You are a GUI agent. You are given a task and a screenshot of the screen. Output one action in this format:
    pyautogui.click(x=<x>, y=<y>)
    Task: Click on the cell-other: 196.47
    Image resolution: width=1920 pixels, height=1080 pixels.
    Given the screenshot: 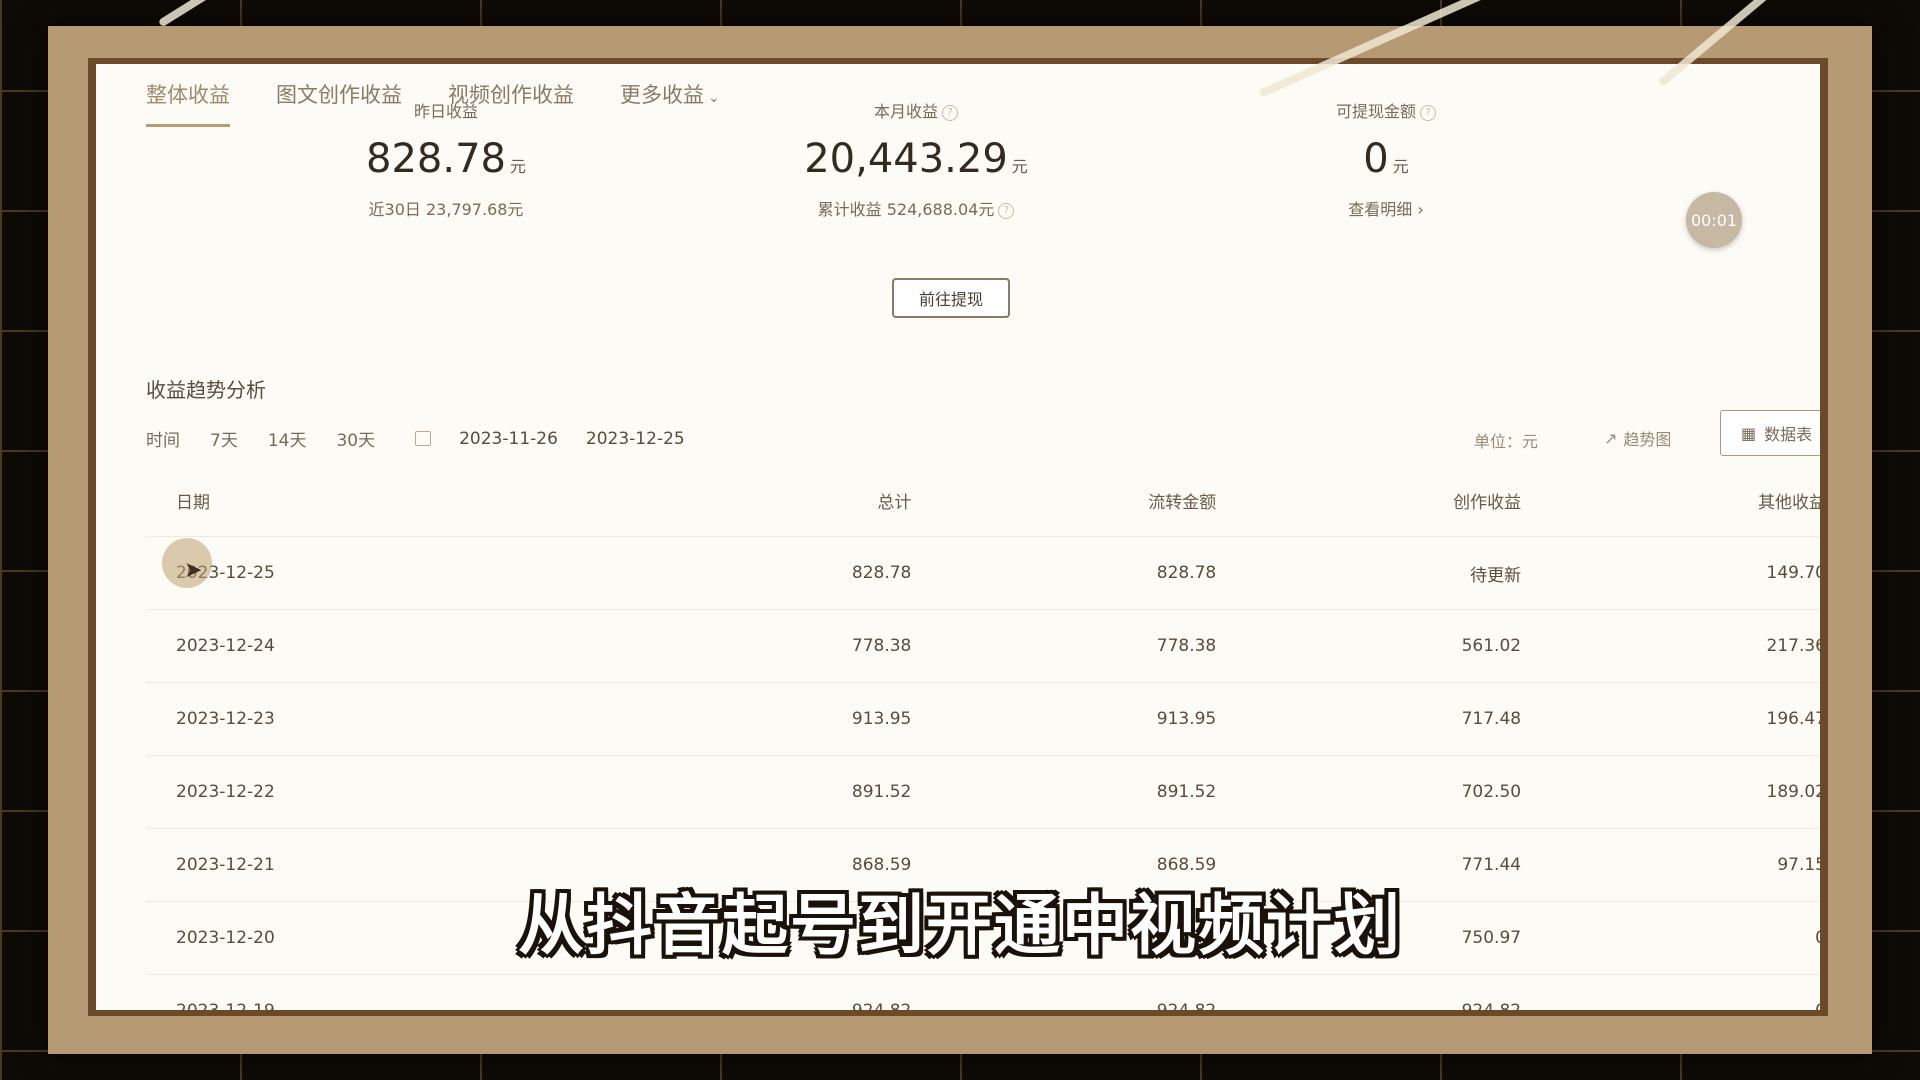 What is the action you would take?
    pyautogui.click(x=1793, y=719)
    